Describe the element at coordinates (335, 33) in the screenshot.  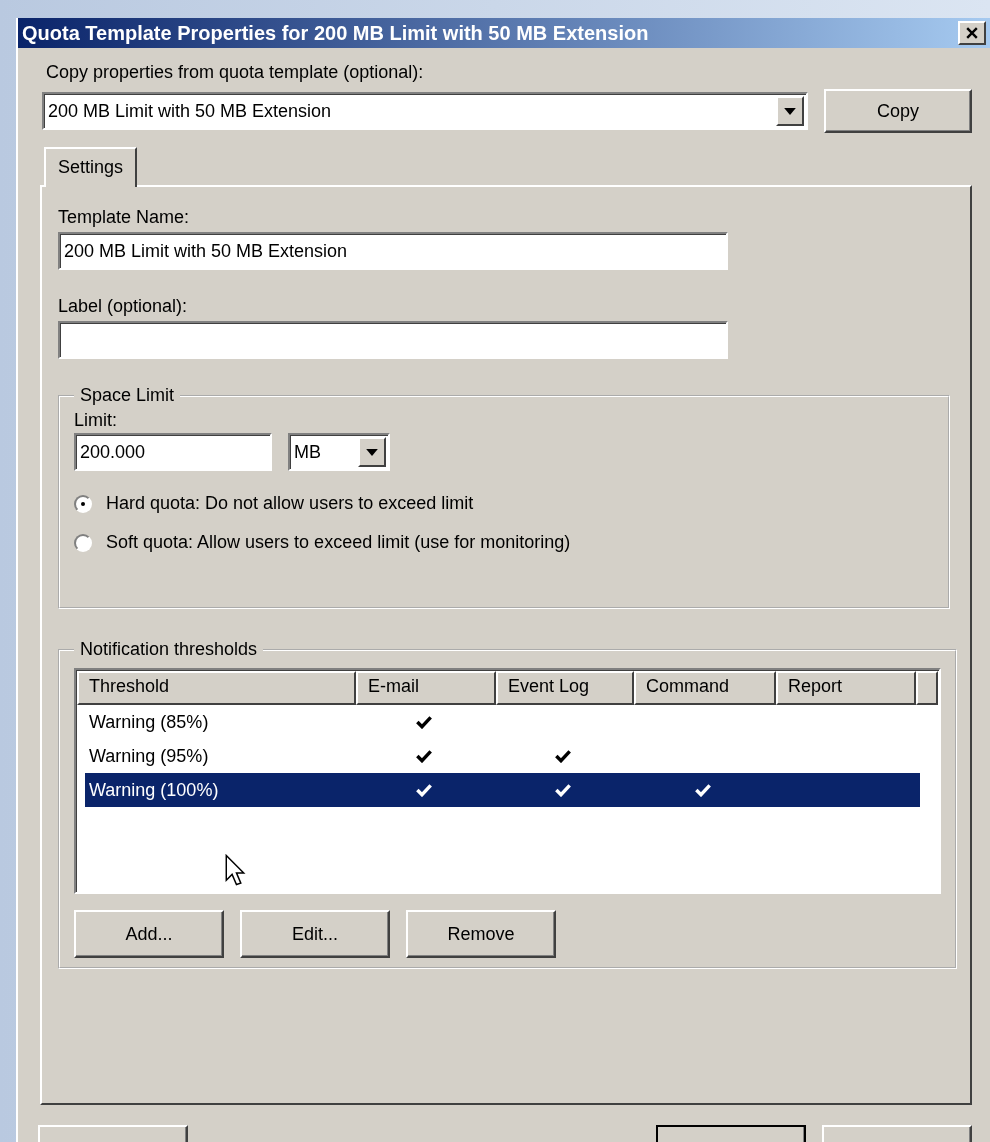
I see `window-title: Quota Template Properties for 200 MB Limit with 50 MB Extension` at that location.